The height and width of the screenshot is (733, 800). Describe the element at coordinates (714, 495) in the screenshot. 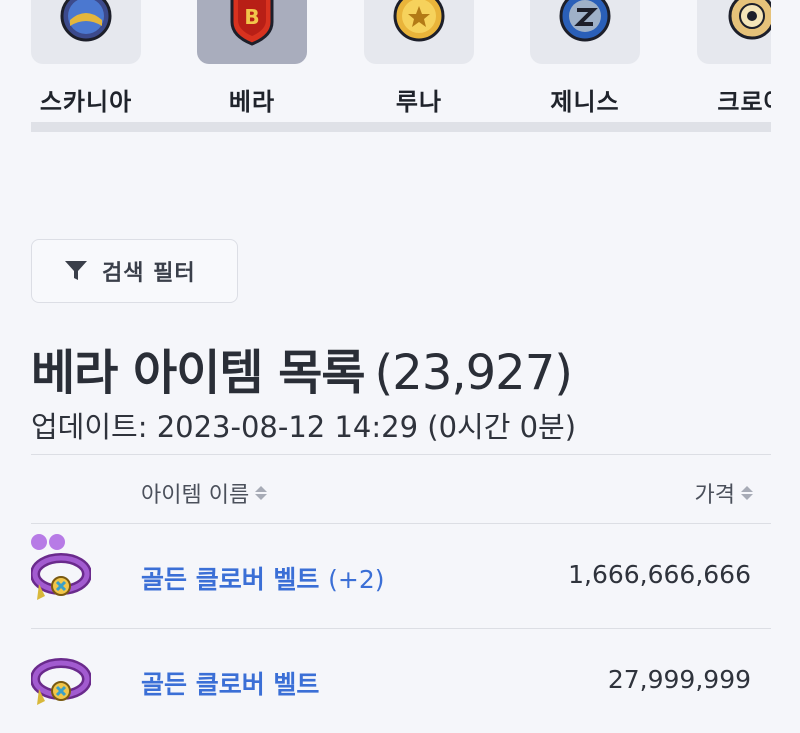

I see `price-column-label: 가격` at that location.